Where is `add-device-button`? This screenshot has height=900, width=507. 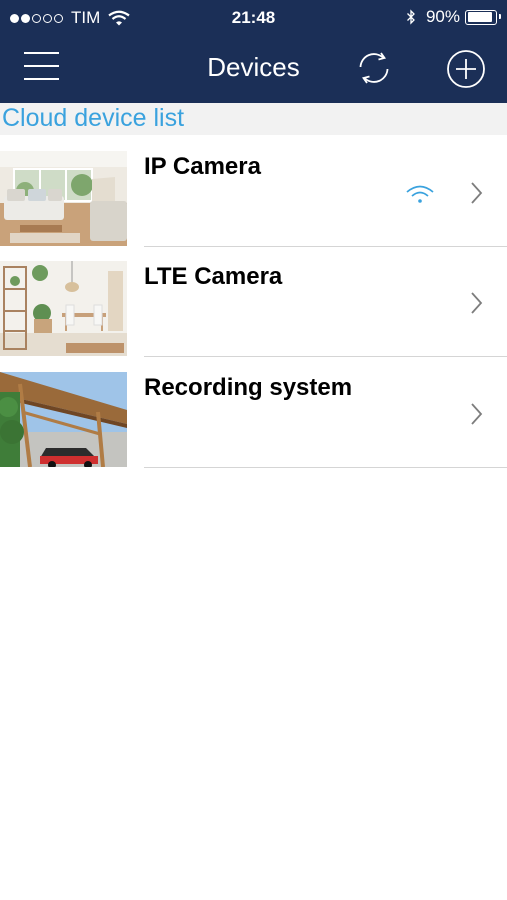 add-device-button is located at coordinates (466, 69).